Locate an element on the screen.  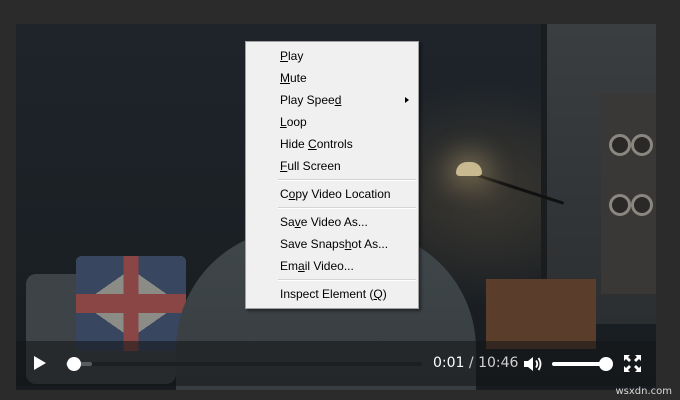
video-scene-lamp is located at coordinates (469, 169).